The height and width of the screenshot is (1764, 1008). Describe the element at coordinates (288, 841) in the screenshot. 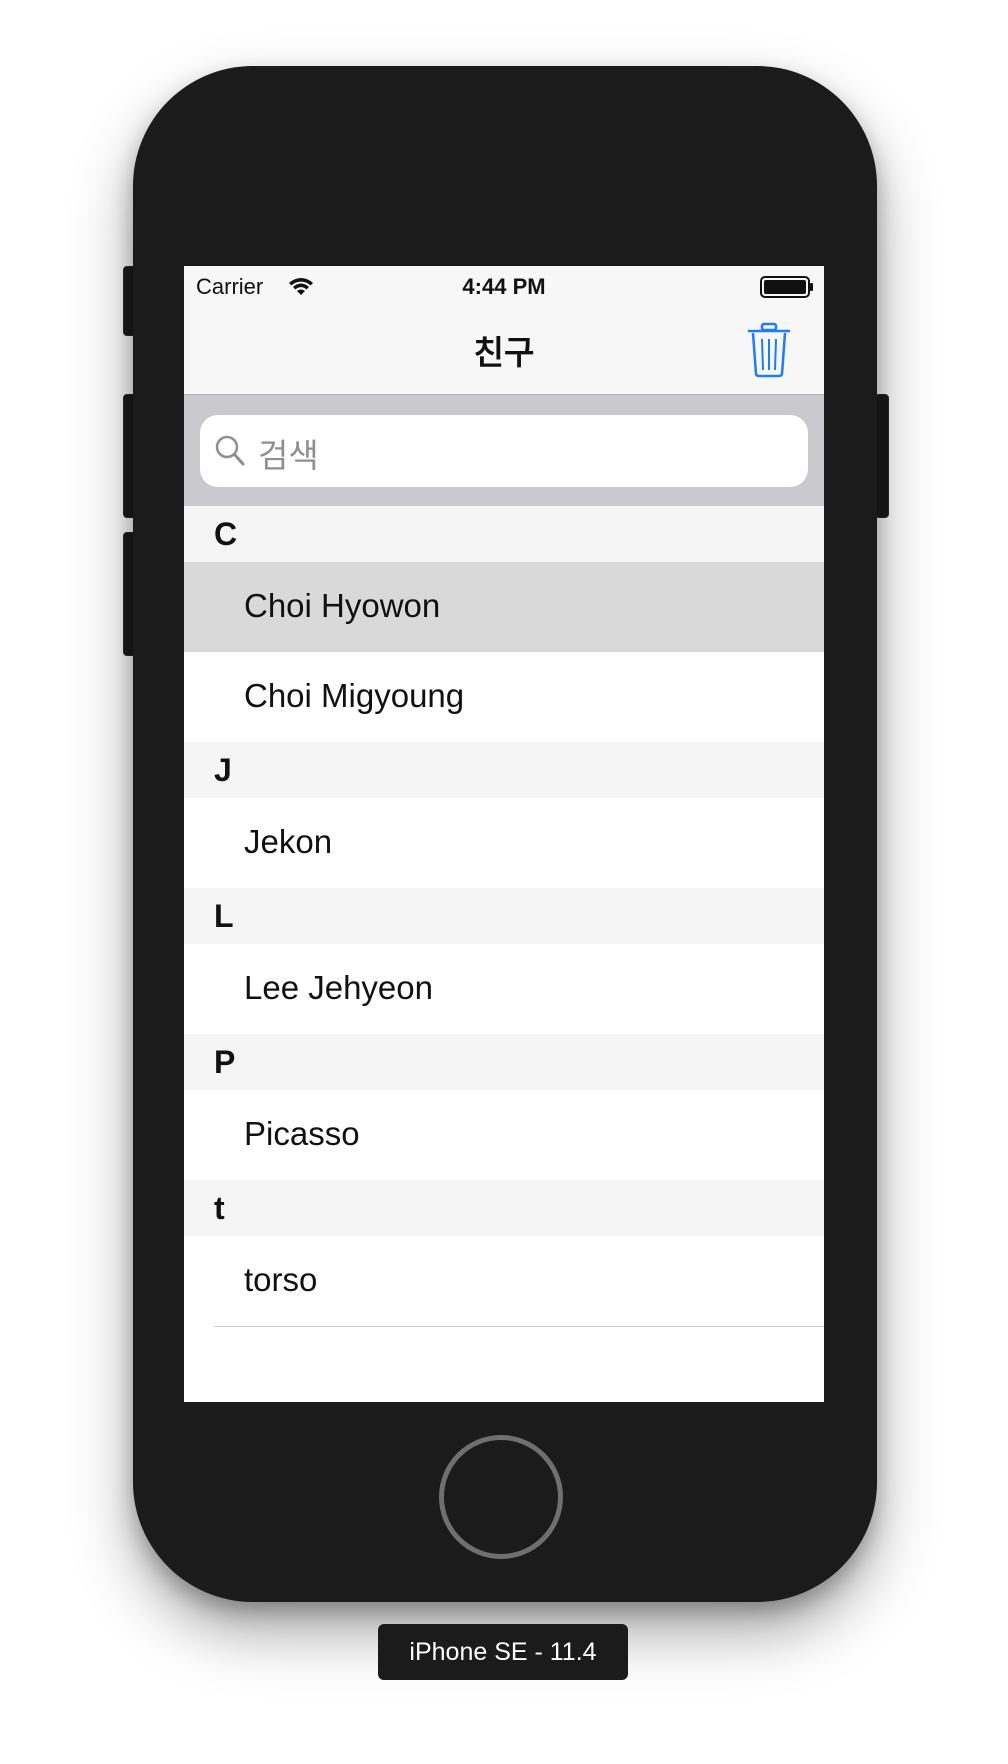

I see `row-label: Jekon` at that location.